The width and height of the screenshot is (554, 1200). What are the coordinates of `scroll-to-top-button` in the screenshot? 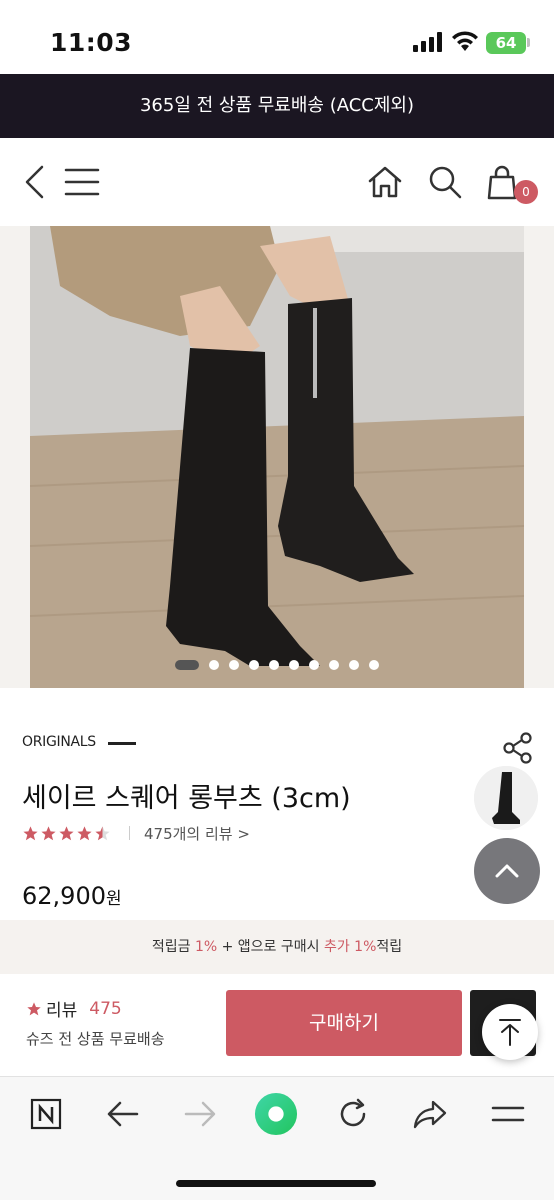 It's located at (510, 1032).